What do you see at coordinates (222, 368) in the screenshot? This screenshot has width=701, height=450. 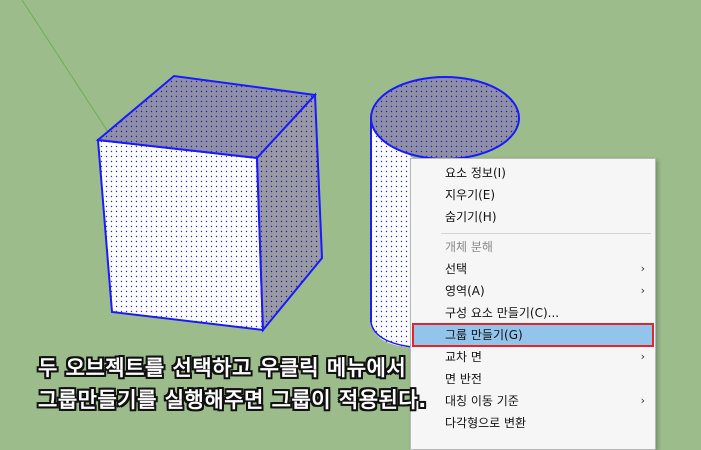 I see `caption-line-1: 두 오브젝트를 선택하고 우클릭 메뉴에서` at bounding box center [222, 368].